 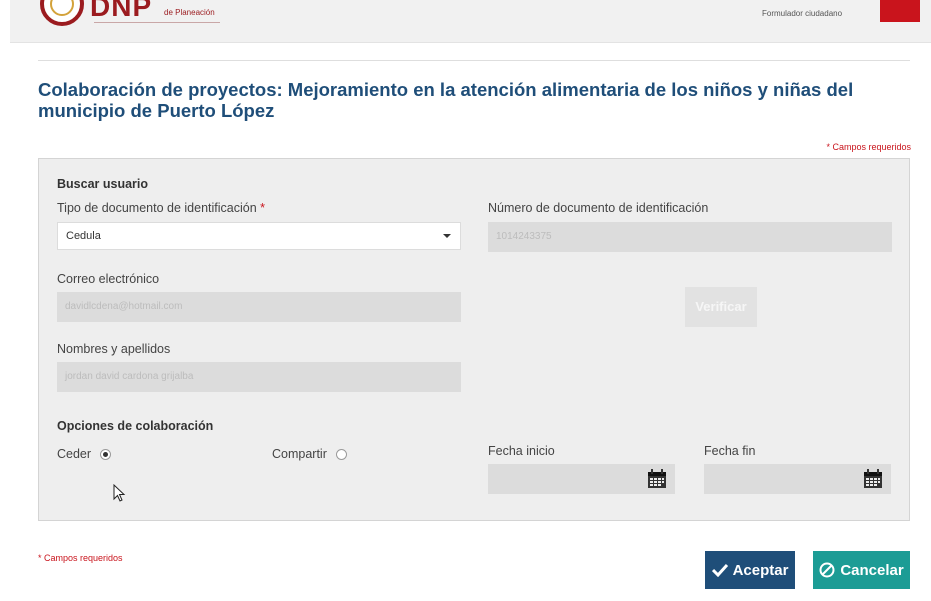 I want to click on header-menu-button, so click(x=900, y=11).